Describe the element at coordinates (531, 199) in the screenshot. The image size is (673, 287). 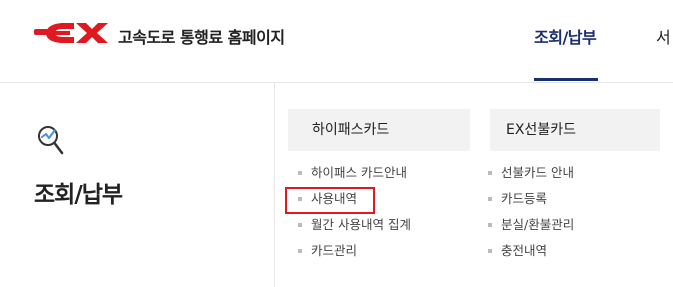
I see `menu-item-card-registration: 카드등록` at that location.